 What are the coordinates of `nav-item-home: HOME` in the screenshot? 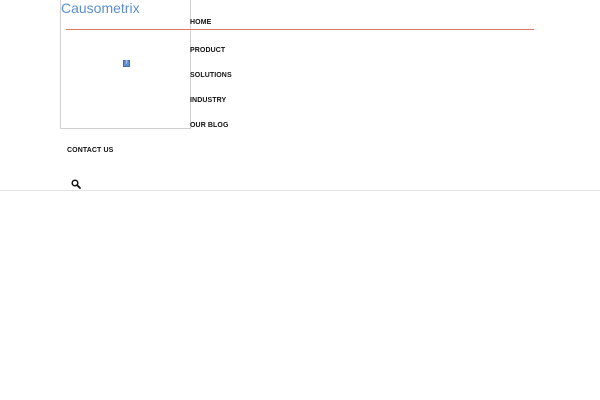 It's located at (200, 22).